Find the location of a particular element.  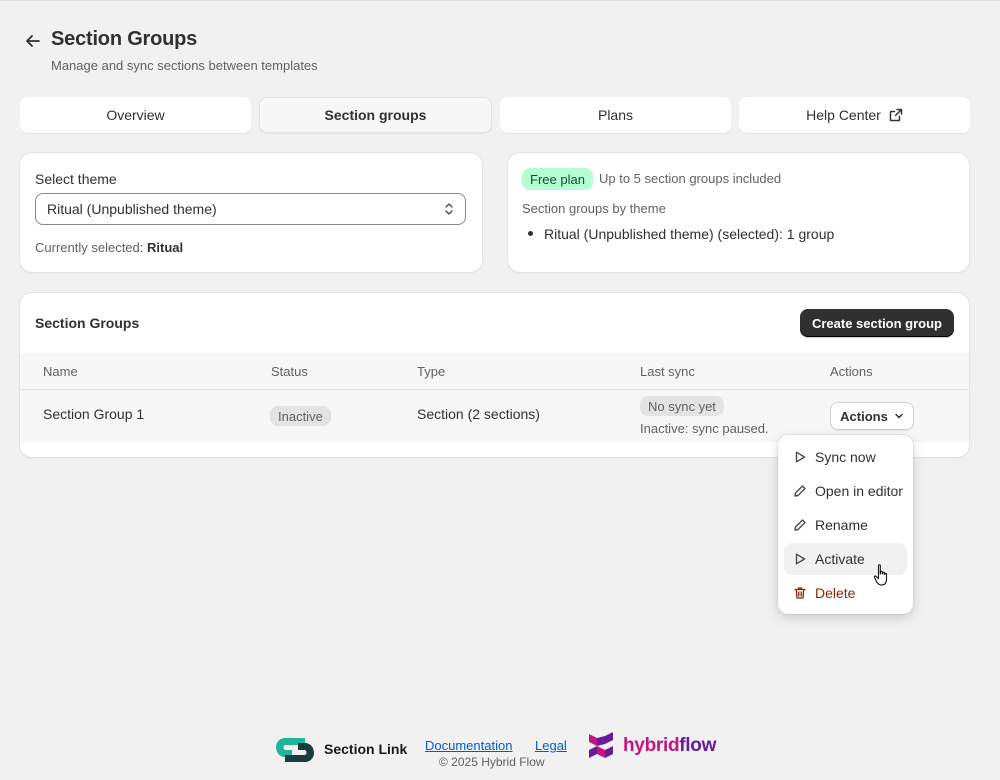

menu-item-label: Delete is located at coordinates (835, 593).